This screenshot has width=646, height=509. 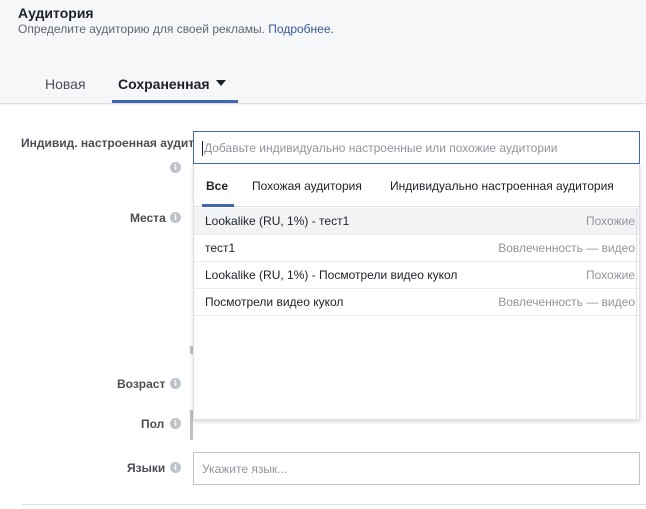 I want to click on languages-input-box, so click(x=416, y=468).